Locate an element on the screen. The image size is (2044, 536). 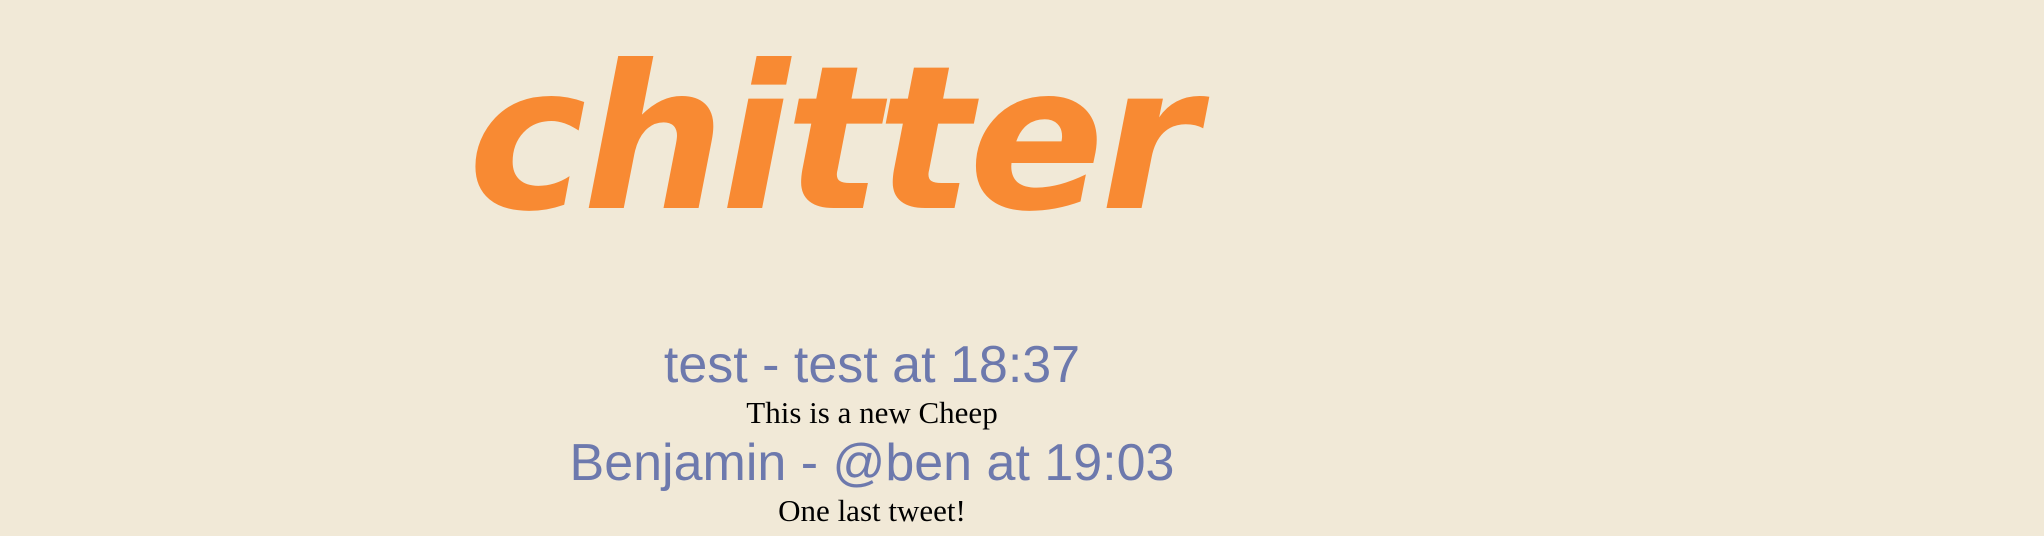
cheep-body: This is a new Cheep is located at coordinates (872, 412).